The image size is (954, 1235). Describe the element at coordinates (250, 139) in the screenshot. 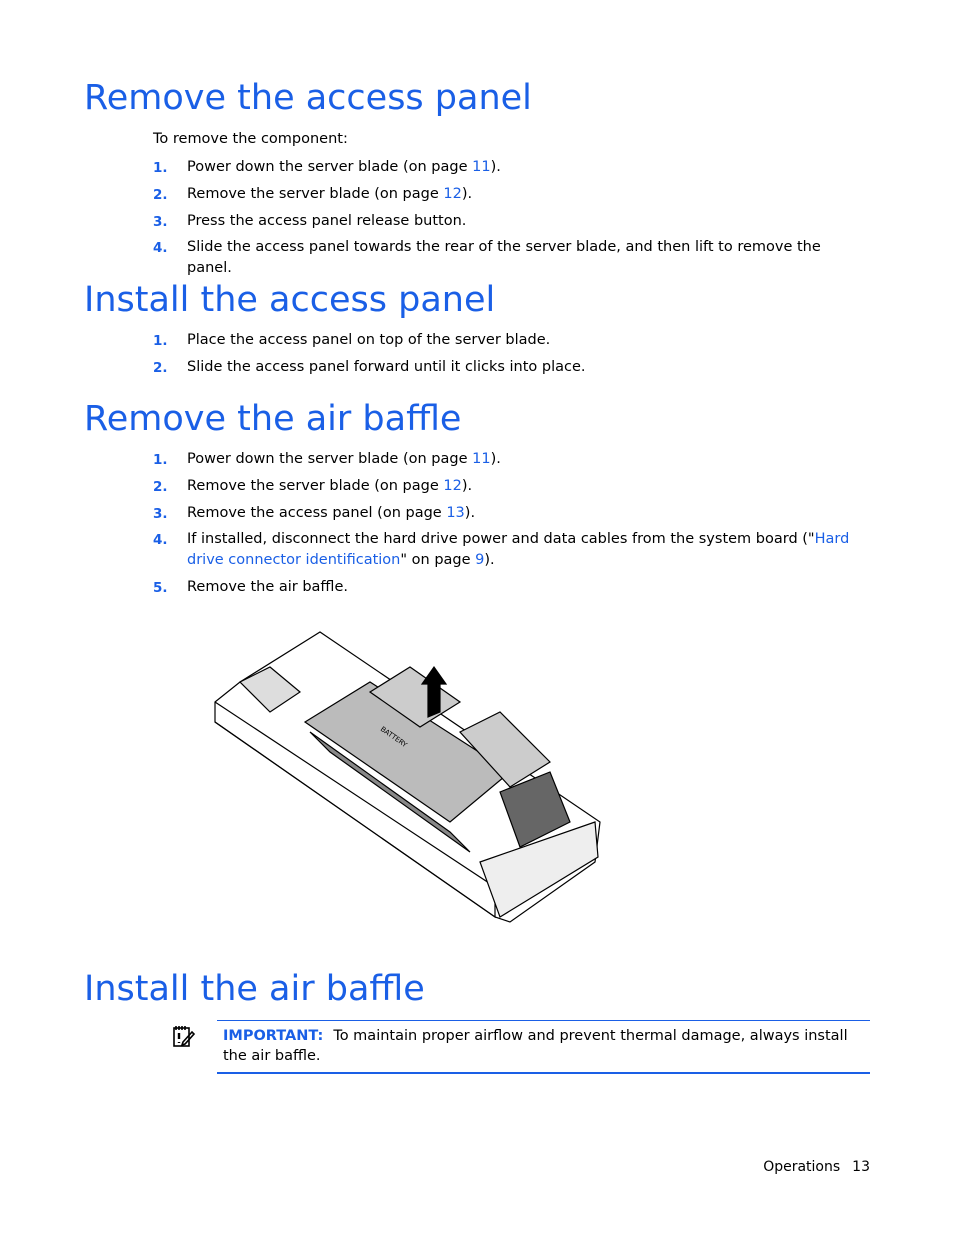

I see `intro-text: To remove the component:` at that location.